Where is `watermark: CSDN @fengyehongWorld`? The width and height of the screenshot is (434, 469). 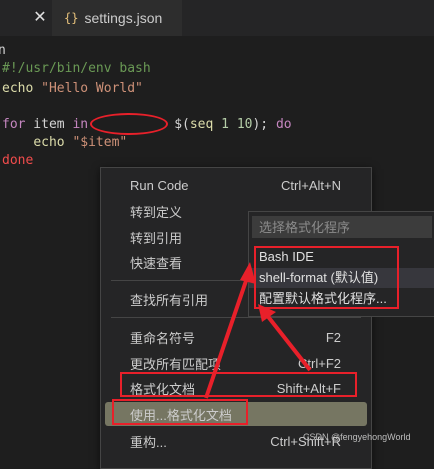 watermark: CSDN @fengyehongWorld is located at coordinates (357, 437).